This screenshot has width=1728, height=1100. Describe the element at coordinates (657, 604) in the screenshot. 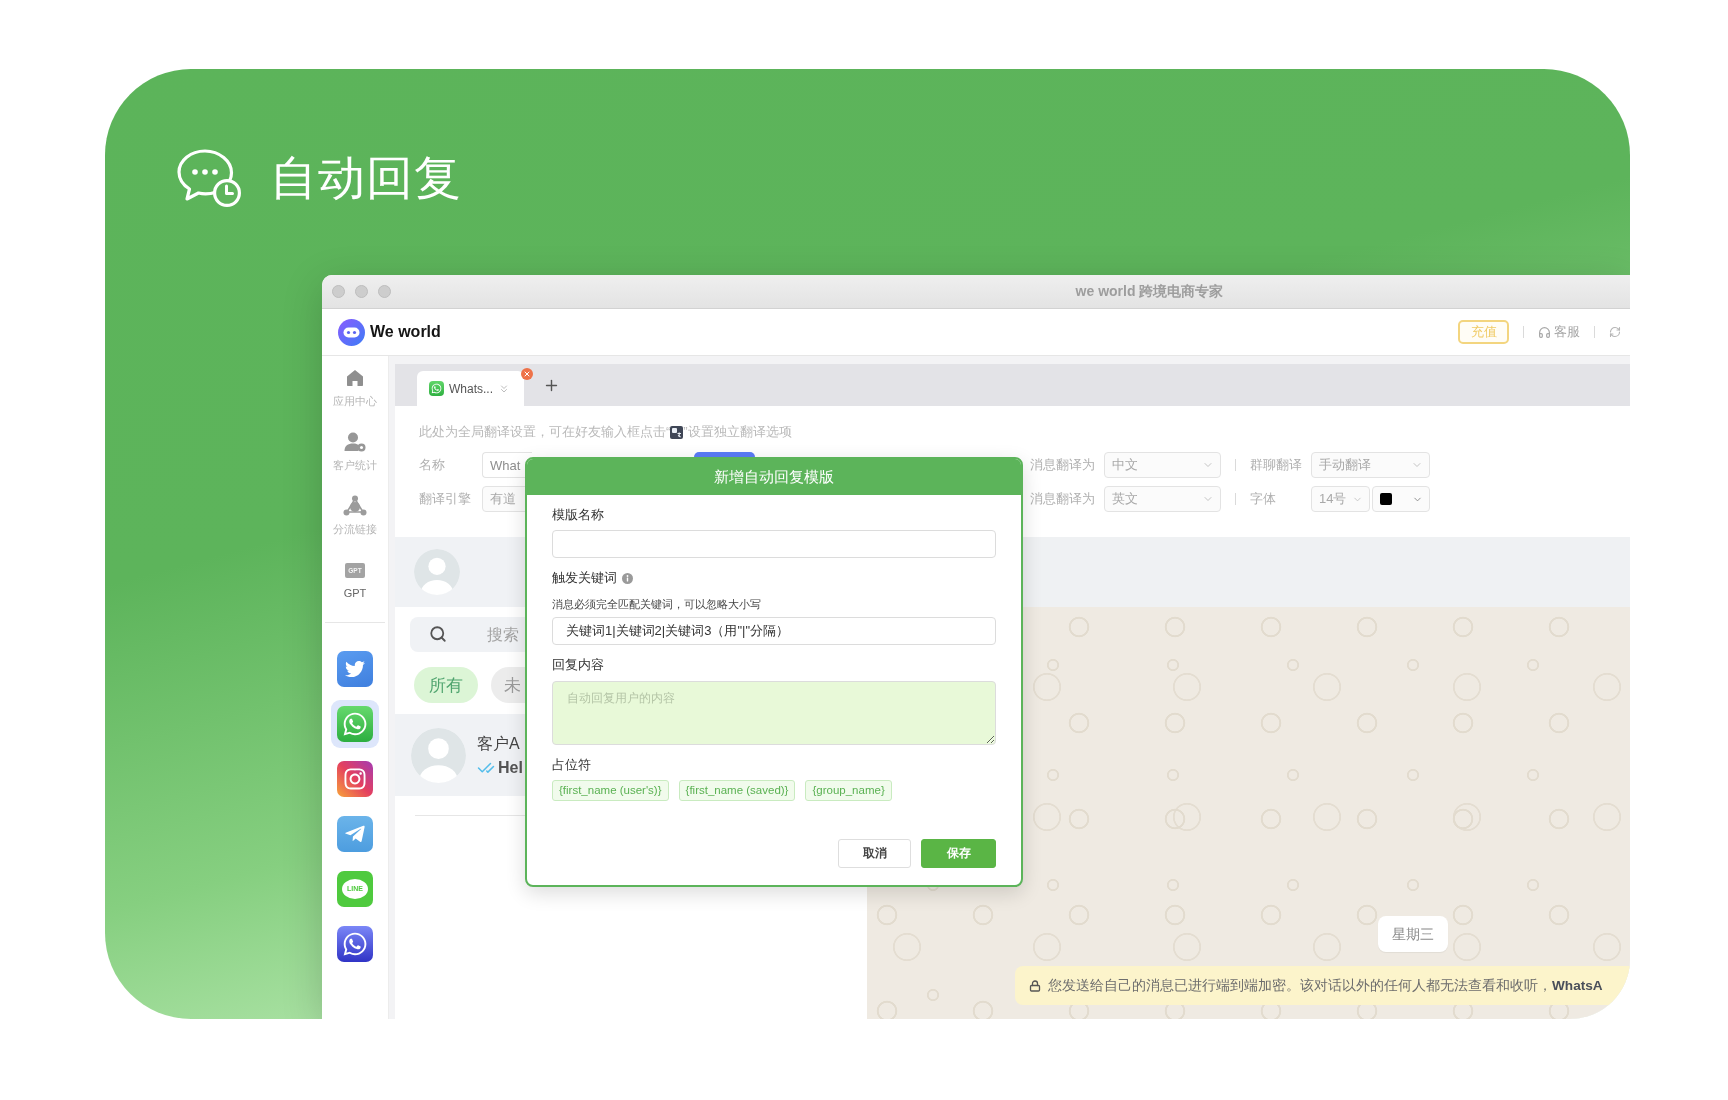

I see `field-hint: 消息必须完全匹配关键词，可以忽略大小写` at that location.